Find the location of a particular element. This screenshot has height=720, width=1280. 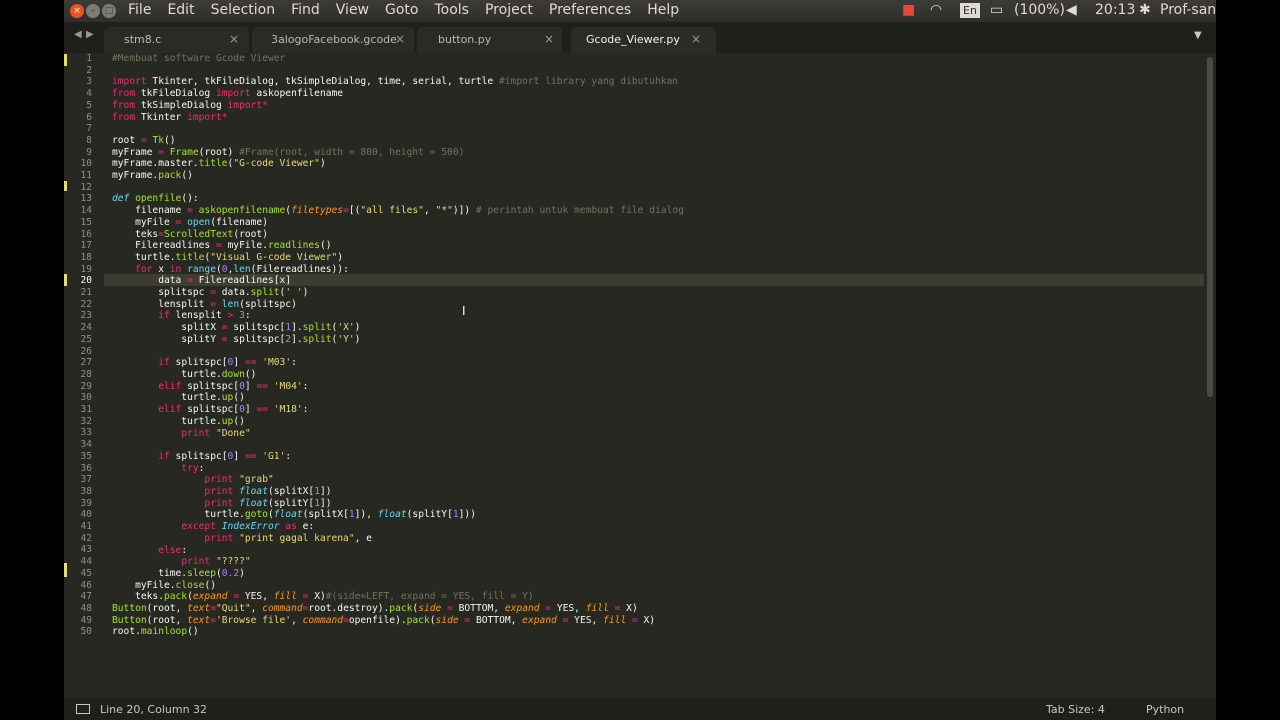

line-number: 4 is located at coordinates (89, 94).